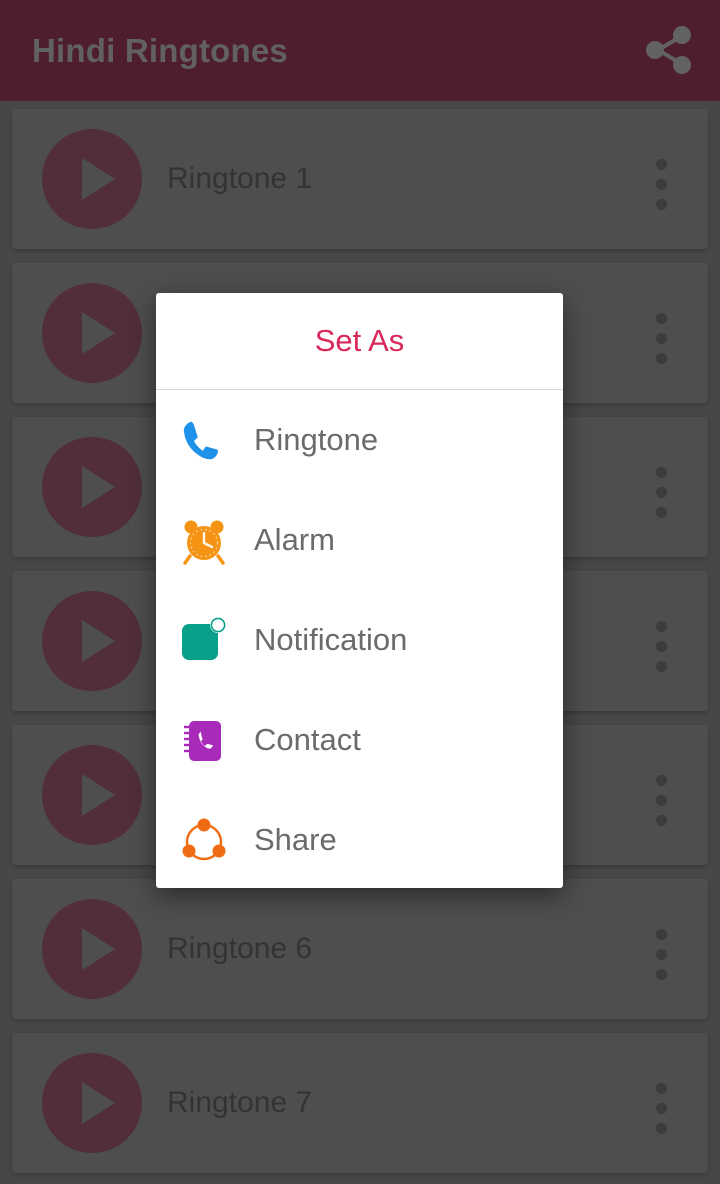  Describe the element at coordinates (359, 341) in the screenshot. I see `dialog-title: Set As` at that location.